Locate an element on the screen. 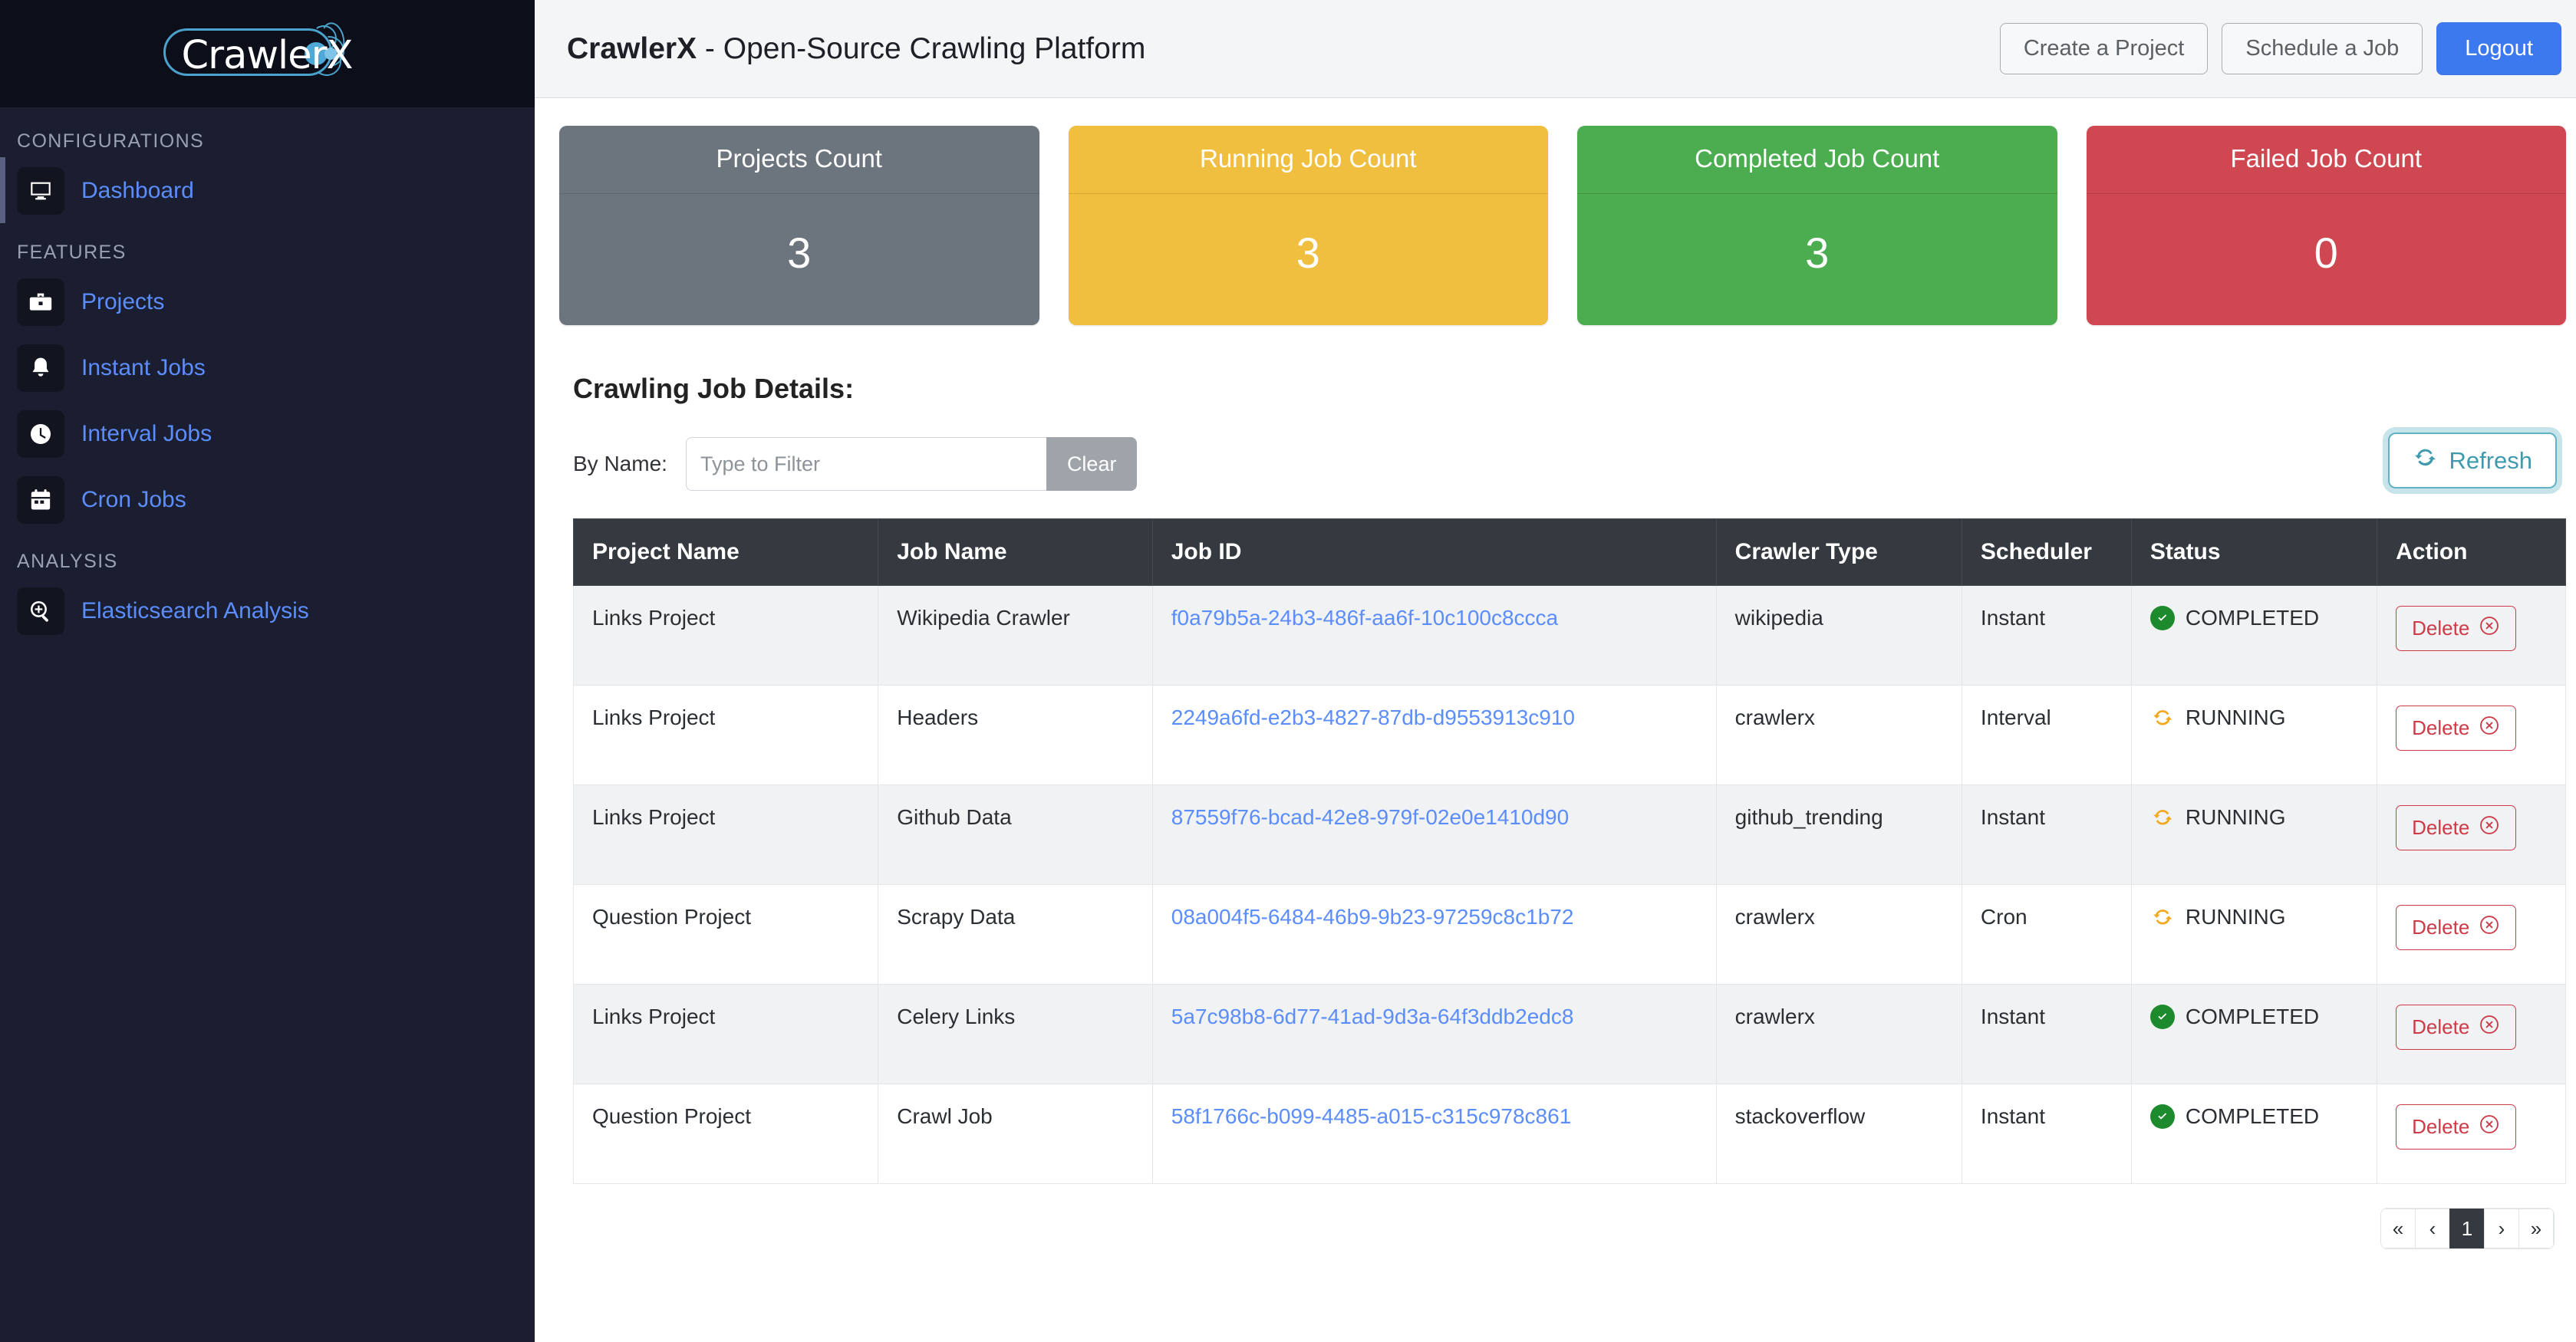 This screenshot has width=2576, height=1342. cell-scheduler: Interval is located at coordinates (2046, 735).